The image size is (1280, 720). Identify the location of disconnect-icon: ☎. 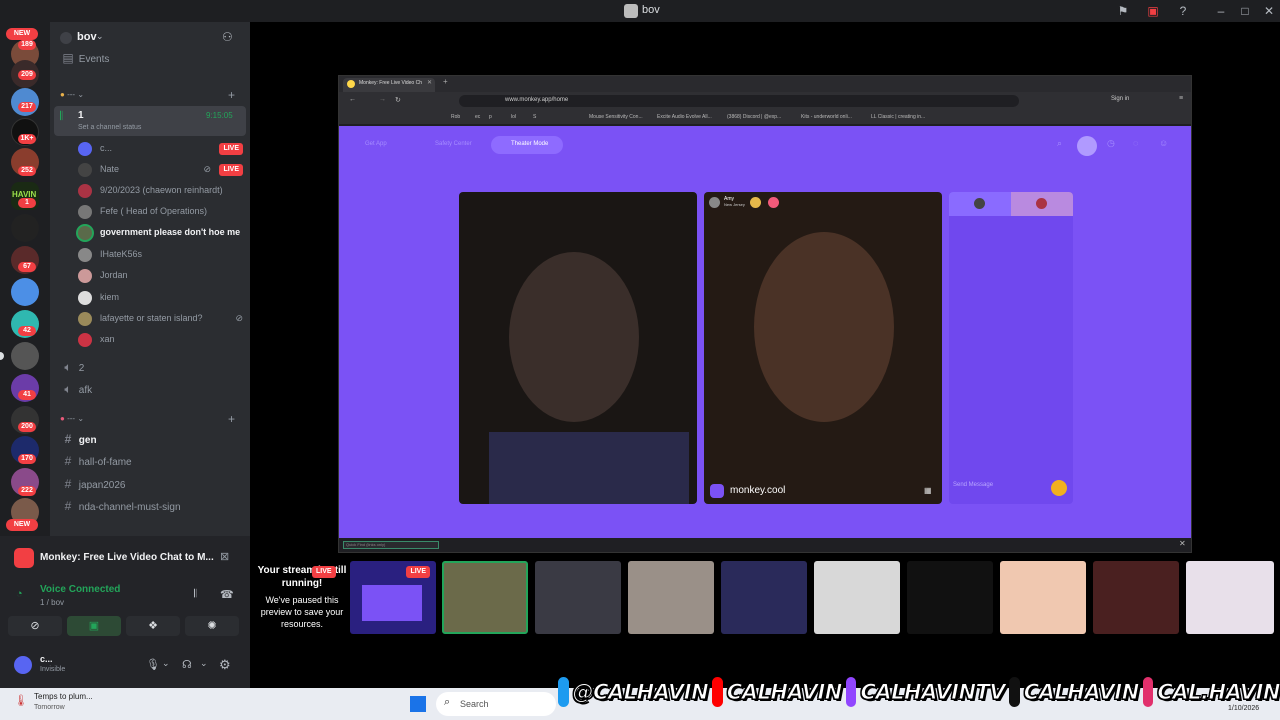
(227, 594).